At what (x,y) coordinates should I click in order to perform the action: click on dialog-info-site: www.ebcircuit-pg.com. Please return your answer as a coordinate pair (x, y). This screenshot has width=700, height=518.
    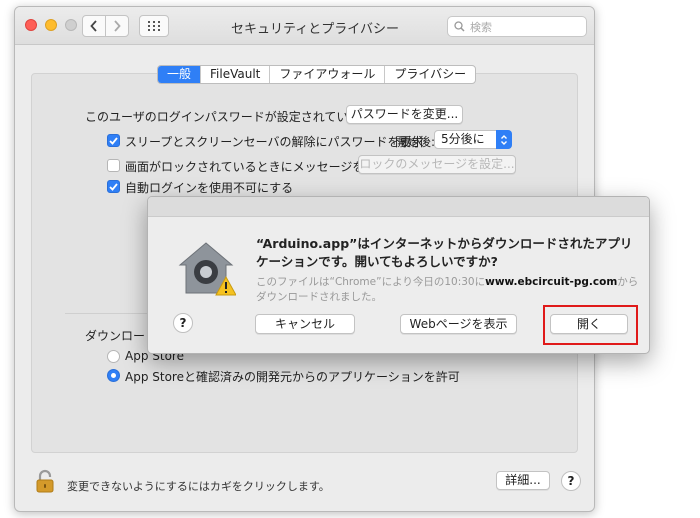
    Looking at the image, I should click on (551, 282).